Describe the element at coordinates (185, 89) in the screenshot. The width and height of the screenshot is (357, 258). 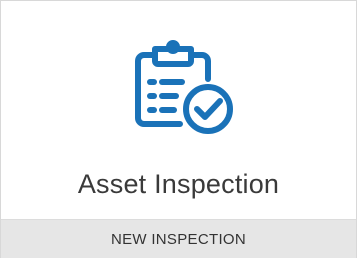
I see `clipboard-check-icon` at that location.